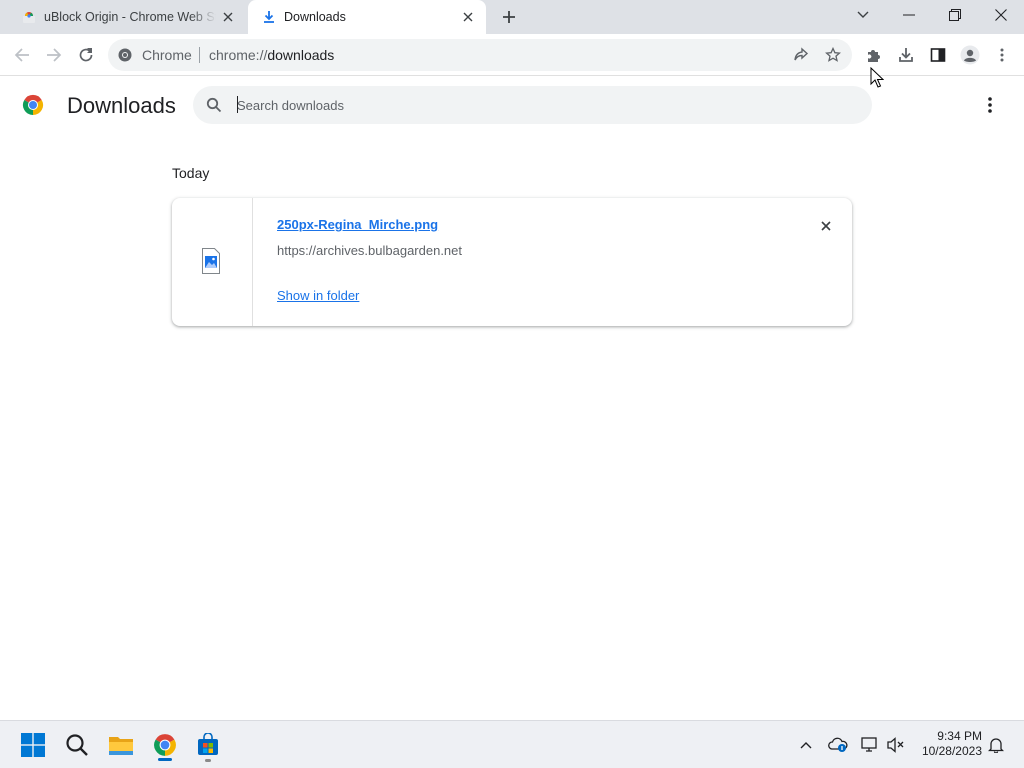 This screenshot has width=1024, height=768. Describe the element at coordinates (906, 55) in the screenshot. I see `downloads-toolbar-icon` at that location.